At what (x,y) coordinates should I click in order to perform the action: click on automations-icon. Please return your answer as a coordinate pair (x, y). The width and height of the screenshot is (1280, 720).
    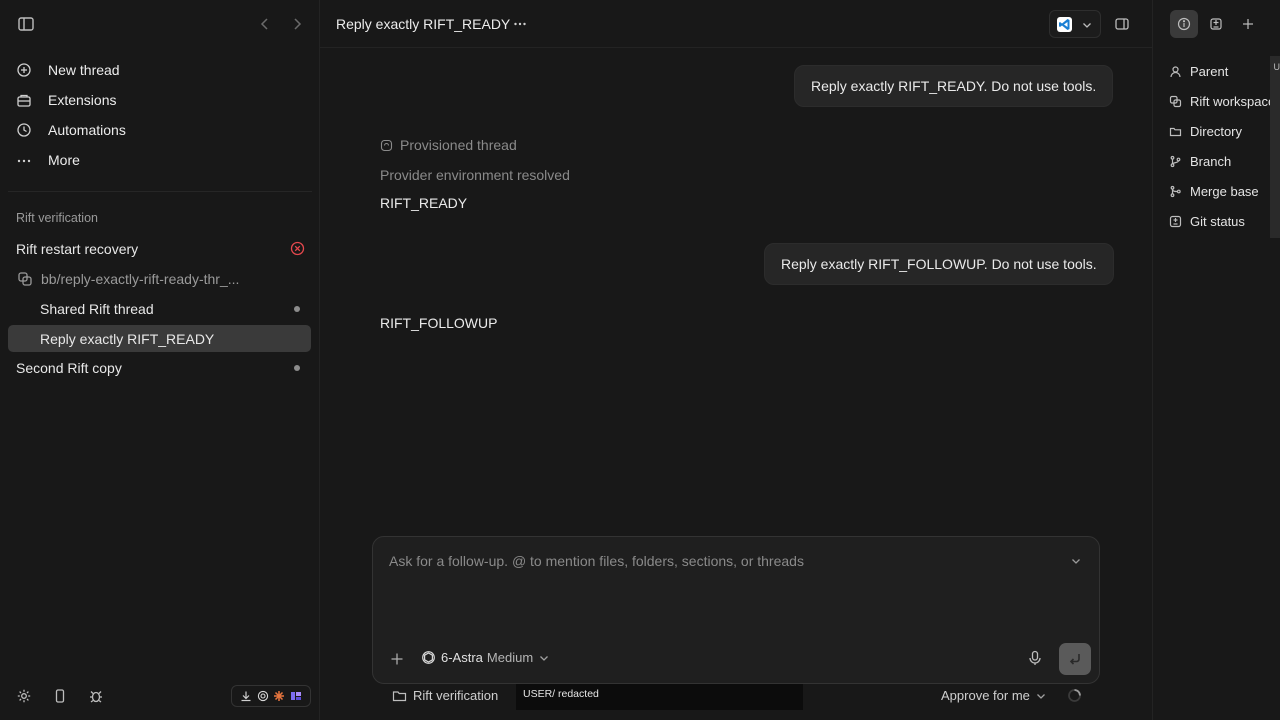
    Looking at the image, I should click on (24, 130).